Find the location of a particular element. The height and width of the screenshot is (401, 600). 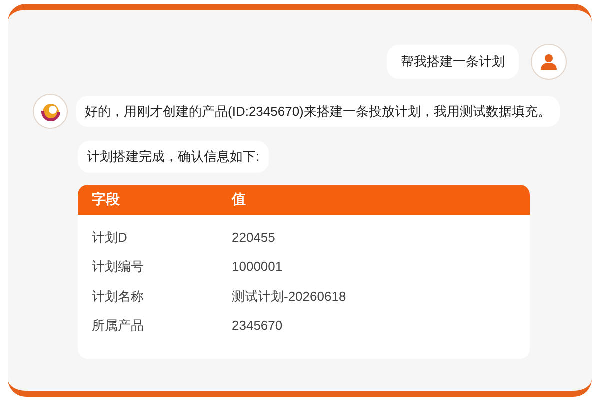

table-cell-text: 测试计划-20260618 is located at coordinates (289, 297).